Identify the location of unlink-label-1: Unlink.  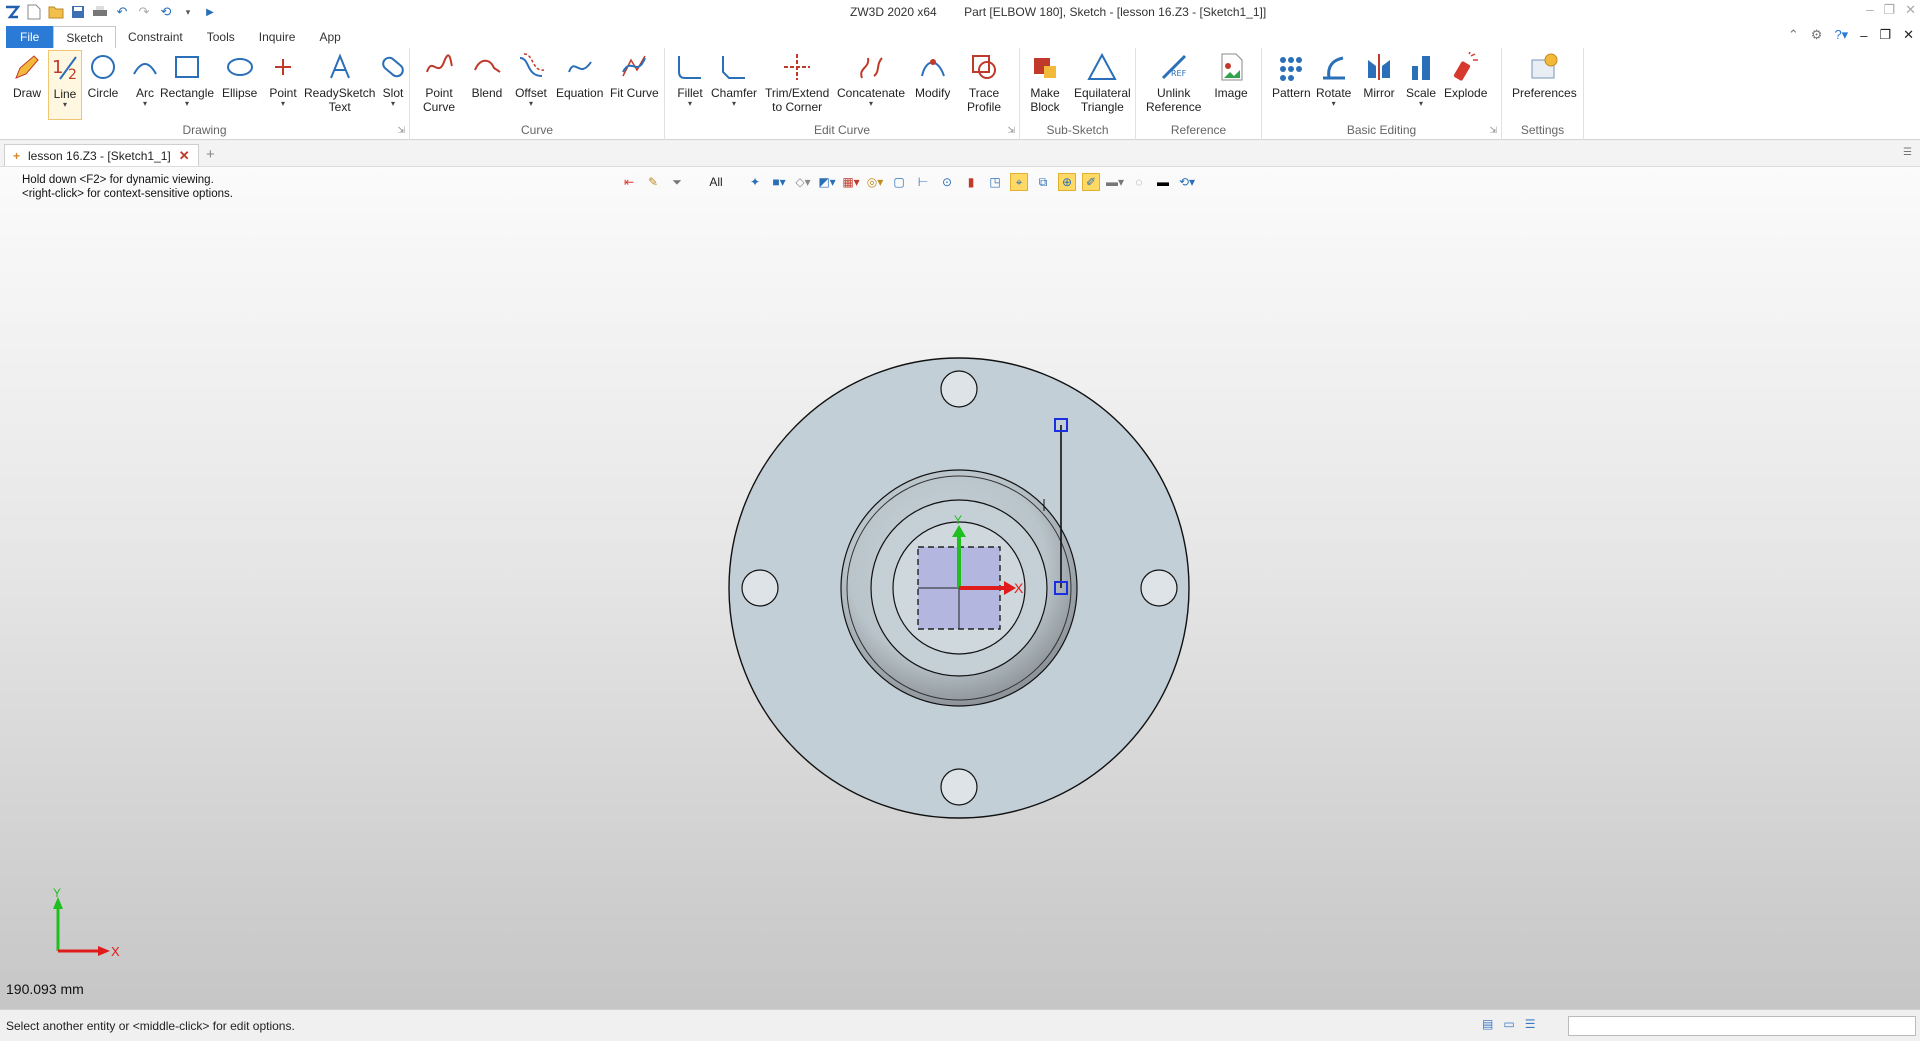
(1174, 93).